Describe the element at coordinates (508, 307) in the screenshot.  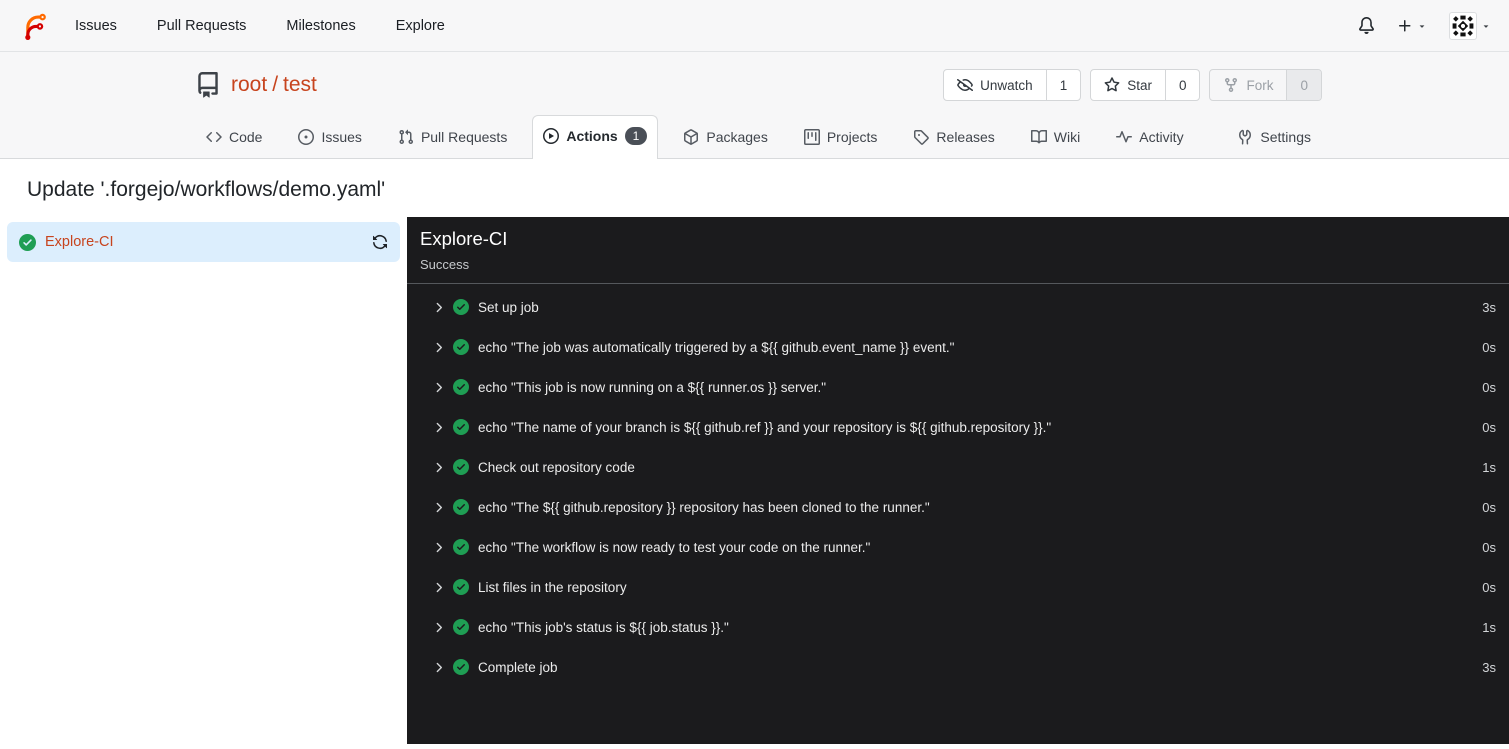
I see `step-name: Set up job` at that location.